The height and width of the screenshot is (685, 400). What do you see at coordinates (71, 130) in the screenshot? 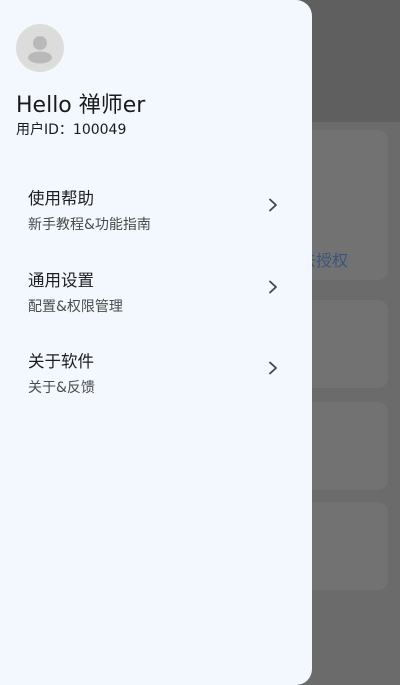
I see `user-id-text: 用户ID：100049` at bounding box center [71, 130].